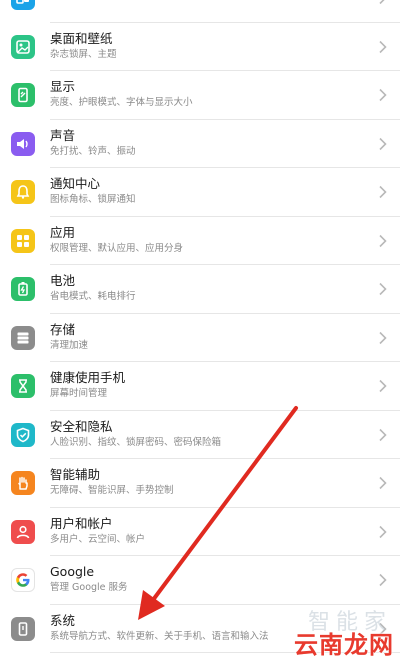  What do you see at coordinates (93, 151) in the screenshot?
I see `settings-item-subtitle: 免打扰、铃声、振动` at bounding box center [93, 151].